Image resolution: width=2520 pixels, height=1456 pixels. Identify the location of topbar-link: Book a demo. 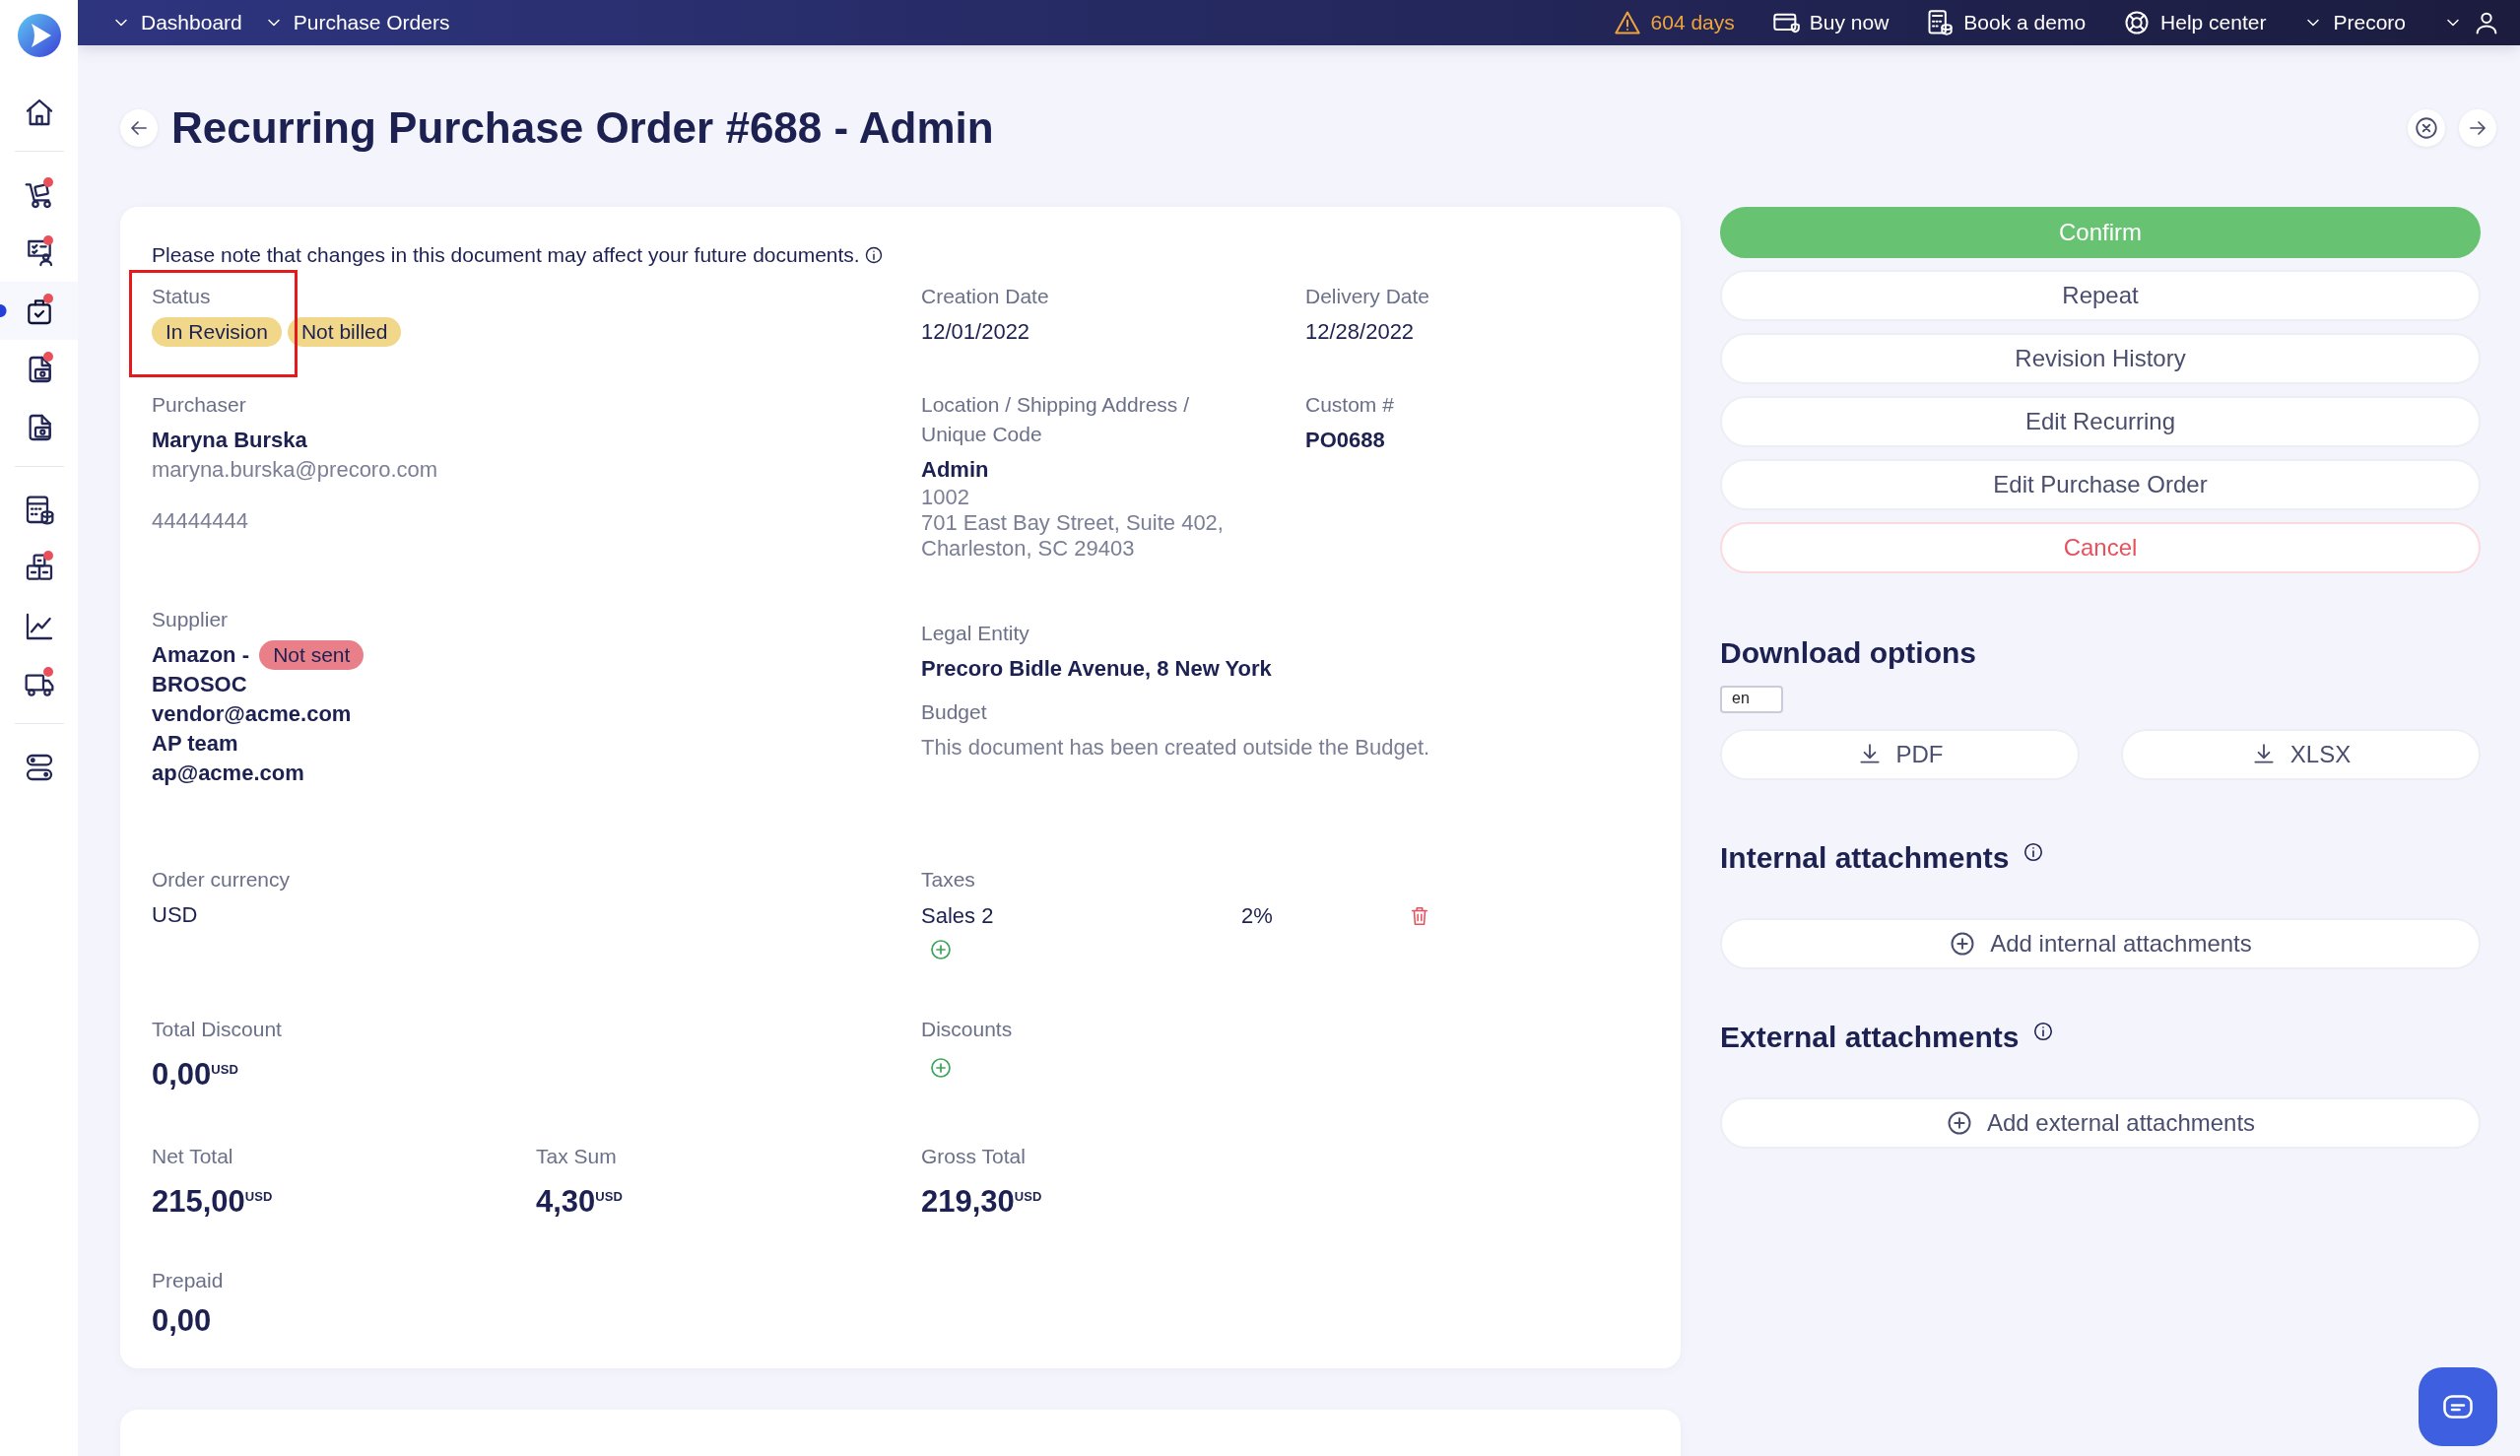
(2025, 22).